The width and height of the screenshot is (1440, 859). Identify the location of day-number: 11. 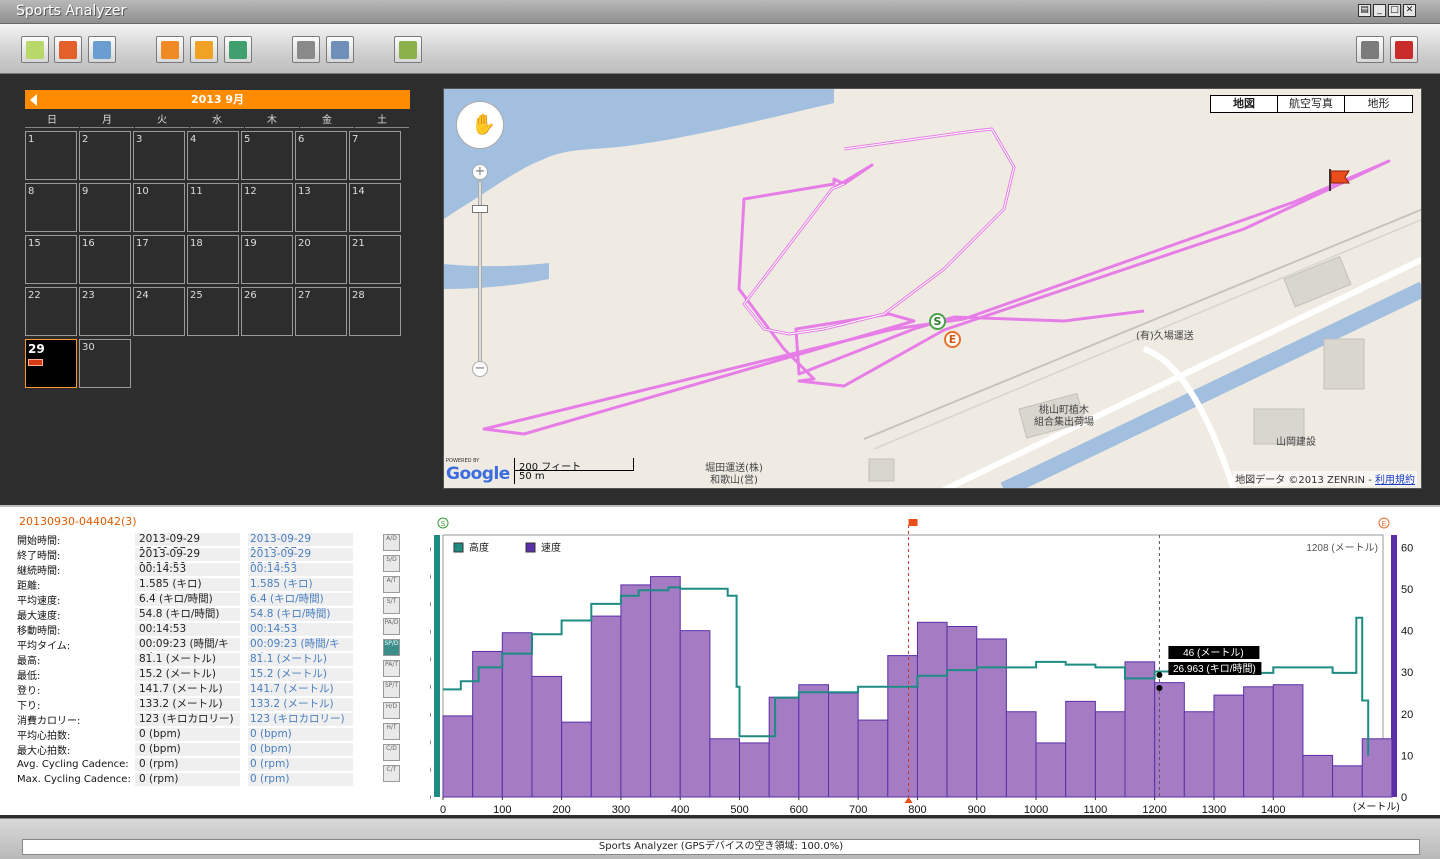
(196, 191).